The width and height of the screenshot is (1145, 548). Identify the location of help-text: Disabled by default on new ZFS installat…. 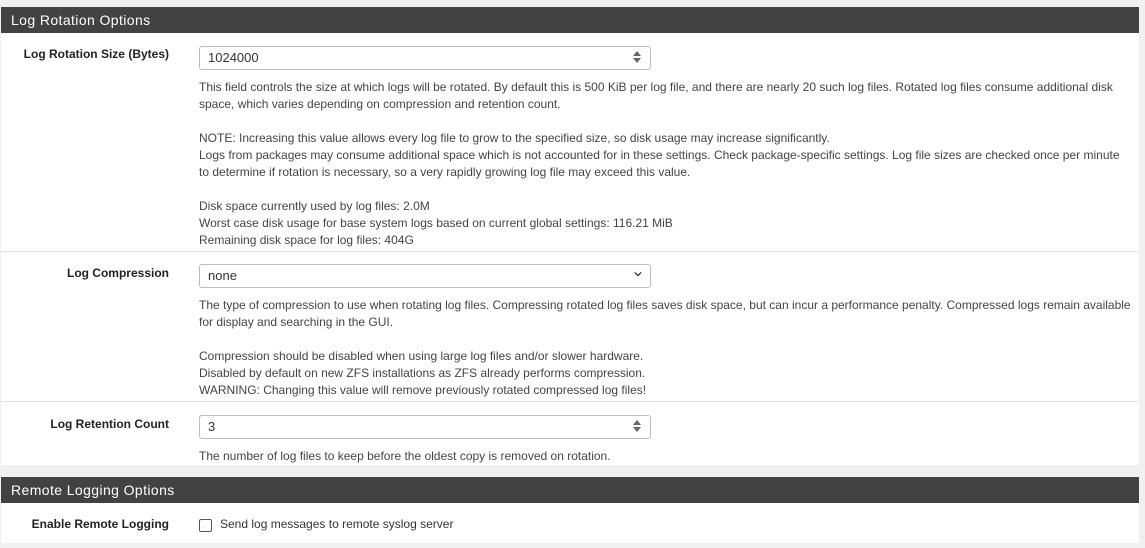
(422, 373).